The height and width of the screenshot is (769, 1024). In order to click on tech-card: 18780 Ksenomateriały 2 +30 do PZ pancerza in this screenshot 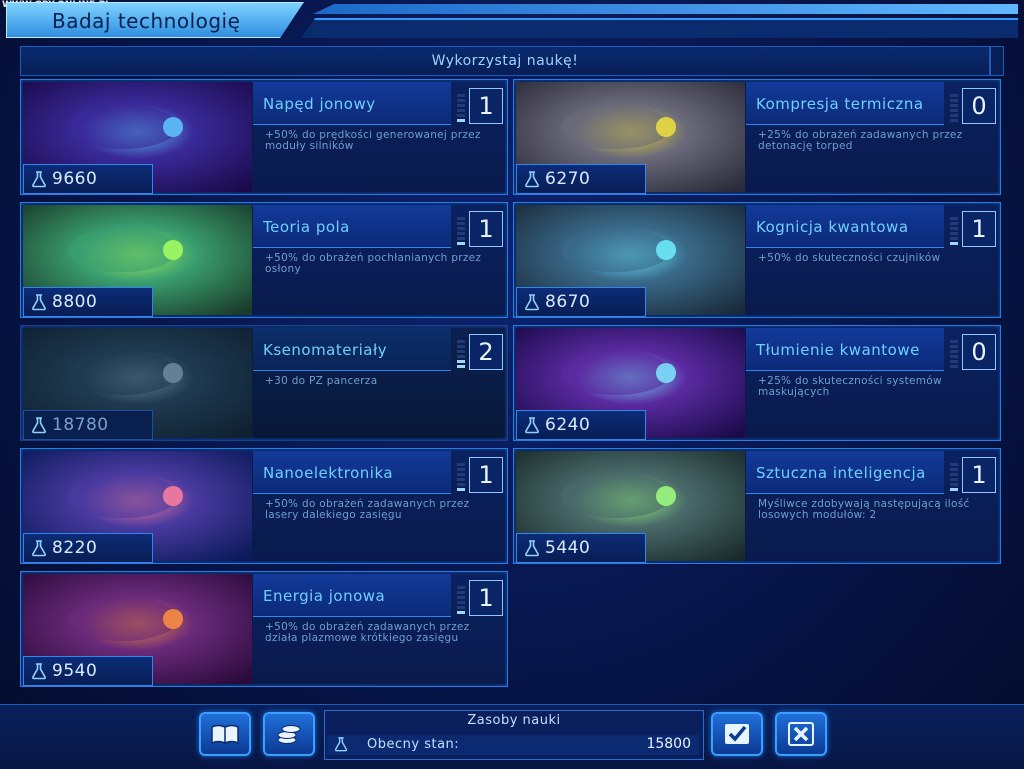, I will do `click(264, 383)`.